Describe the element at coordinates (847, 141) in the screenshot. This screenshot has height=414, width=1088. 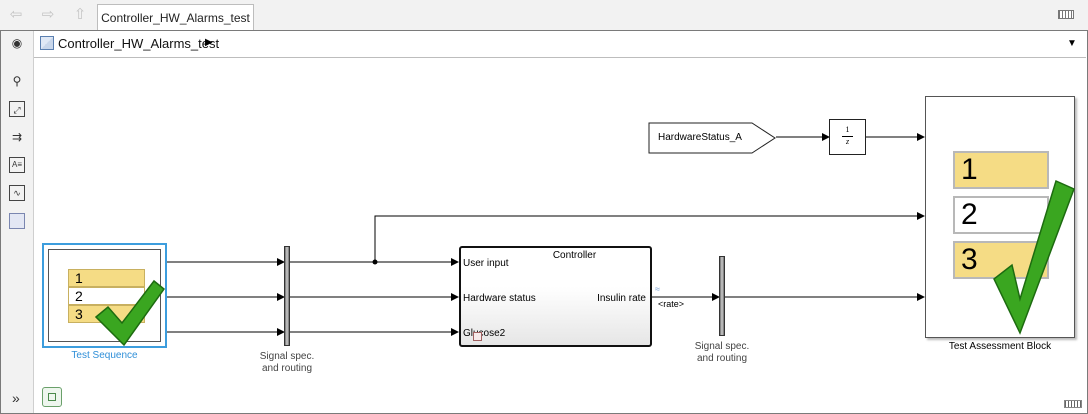
I see `delay-denominator: z` at that location.